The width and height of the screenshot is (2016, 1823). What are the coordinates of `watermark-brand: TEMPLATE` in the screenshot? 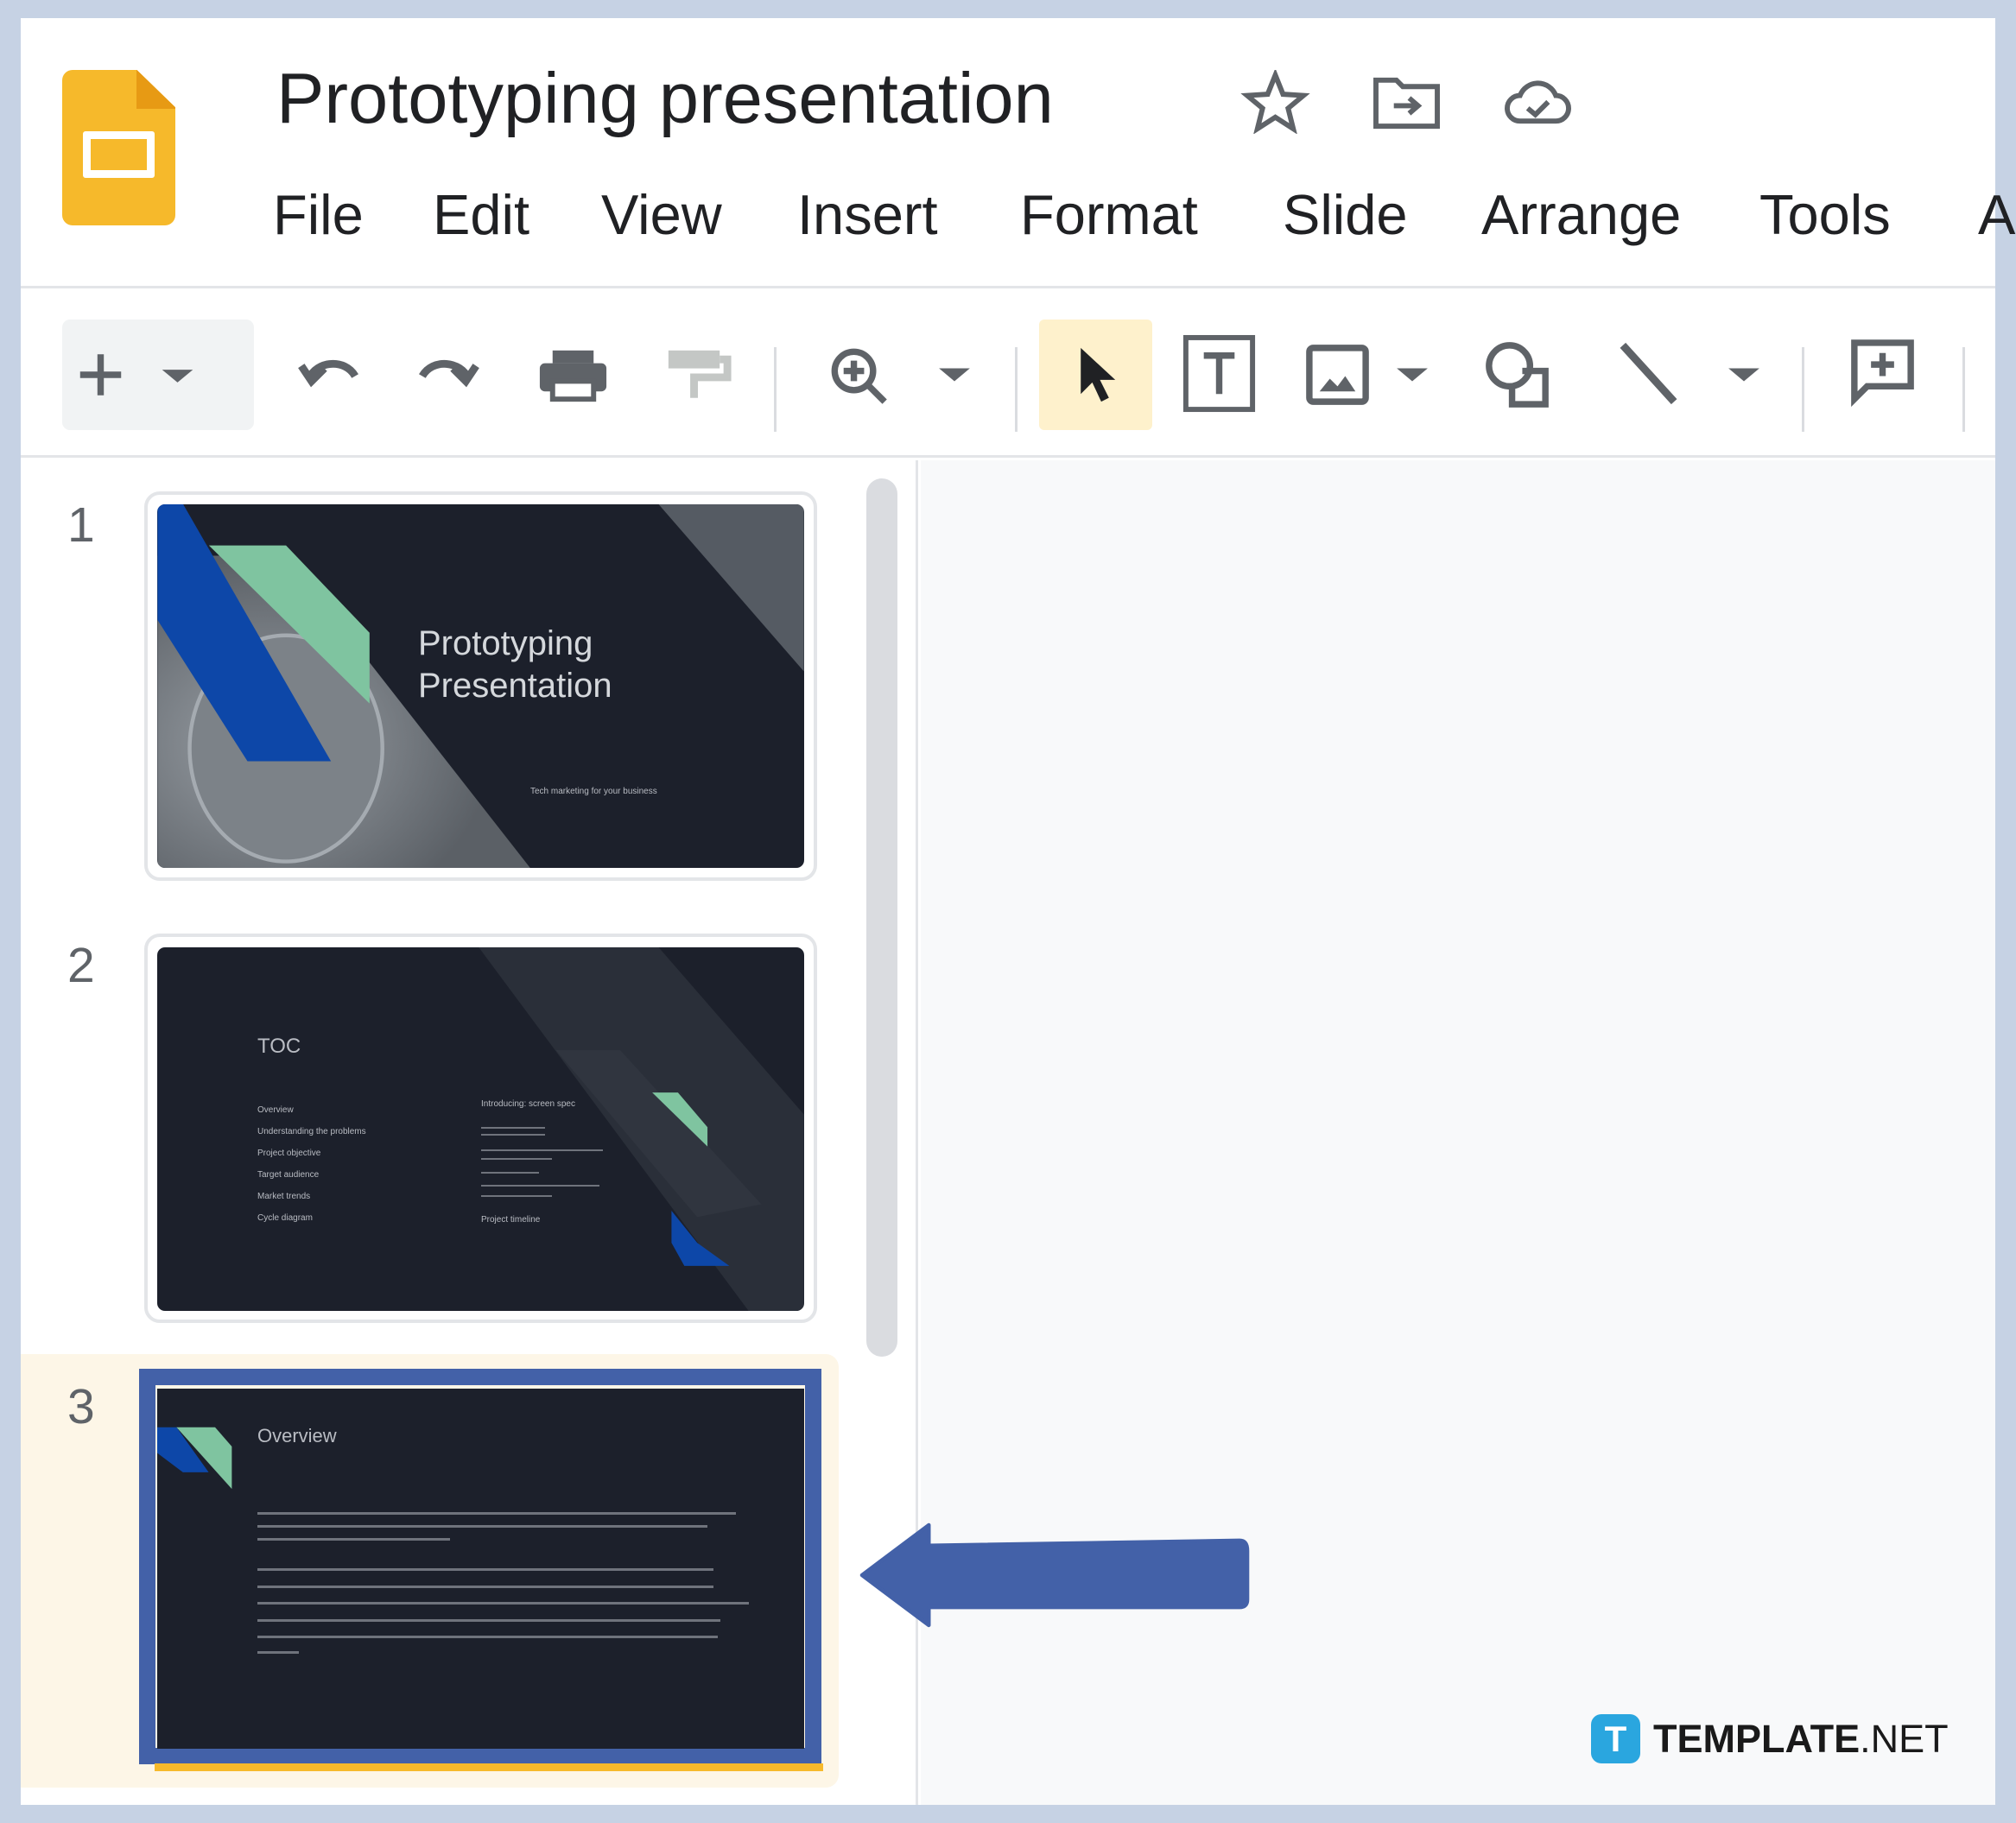 It's located at (1757, 1738).